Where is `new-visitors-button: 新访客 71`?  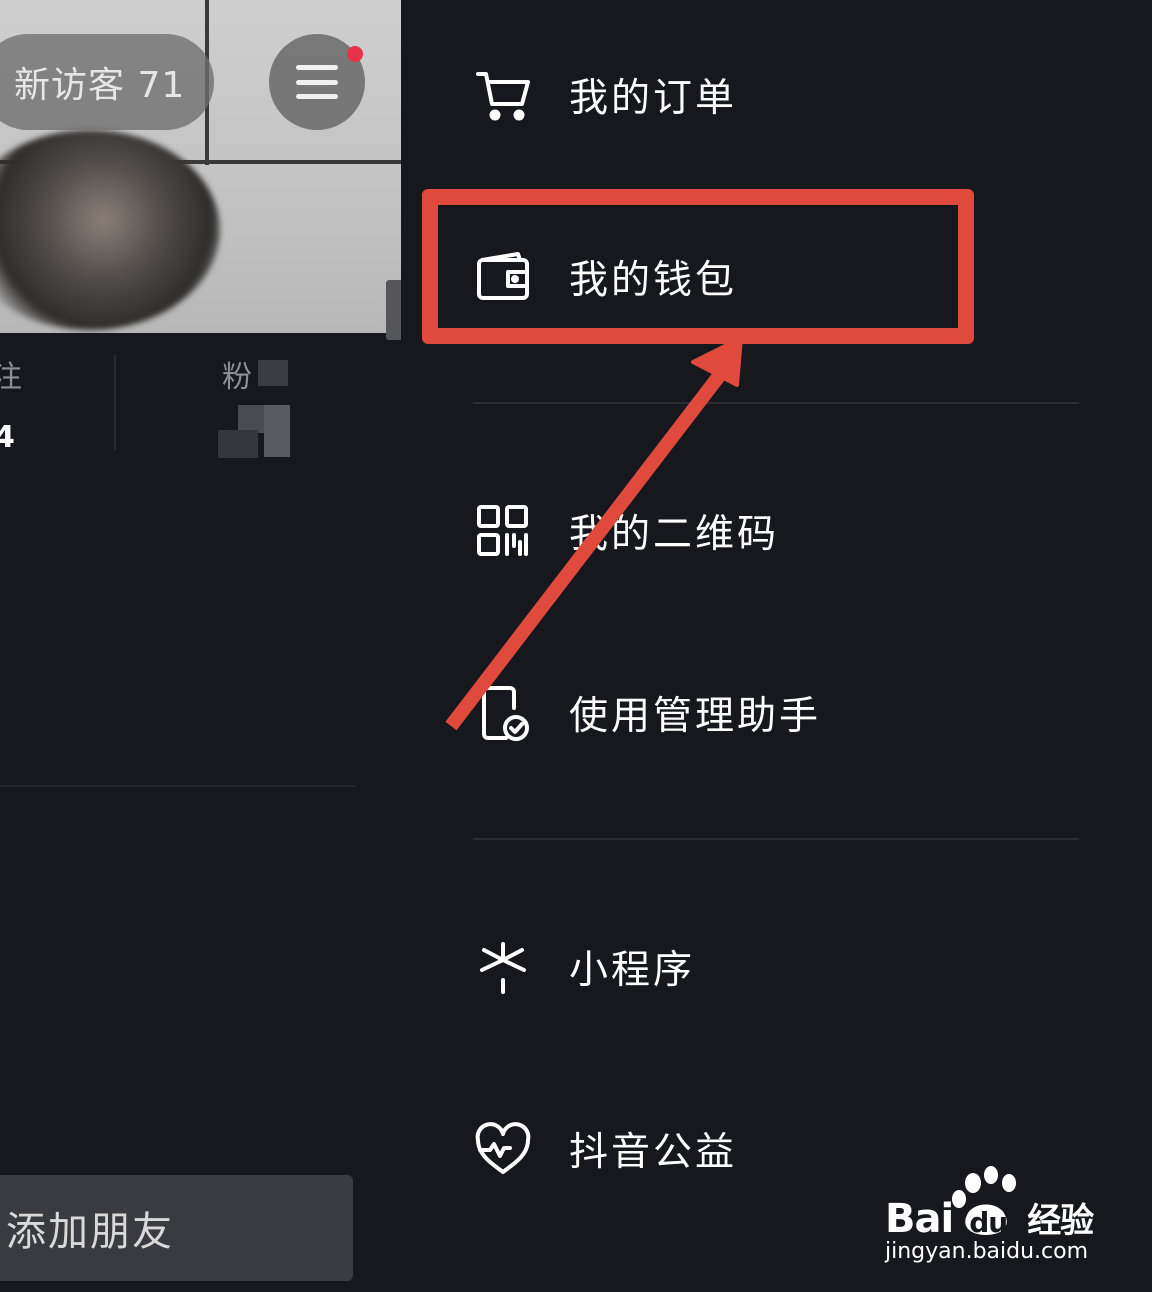 new-visitors-button: 新访客 71 is located at coordinates (107, 82).